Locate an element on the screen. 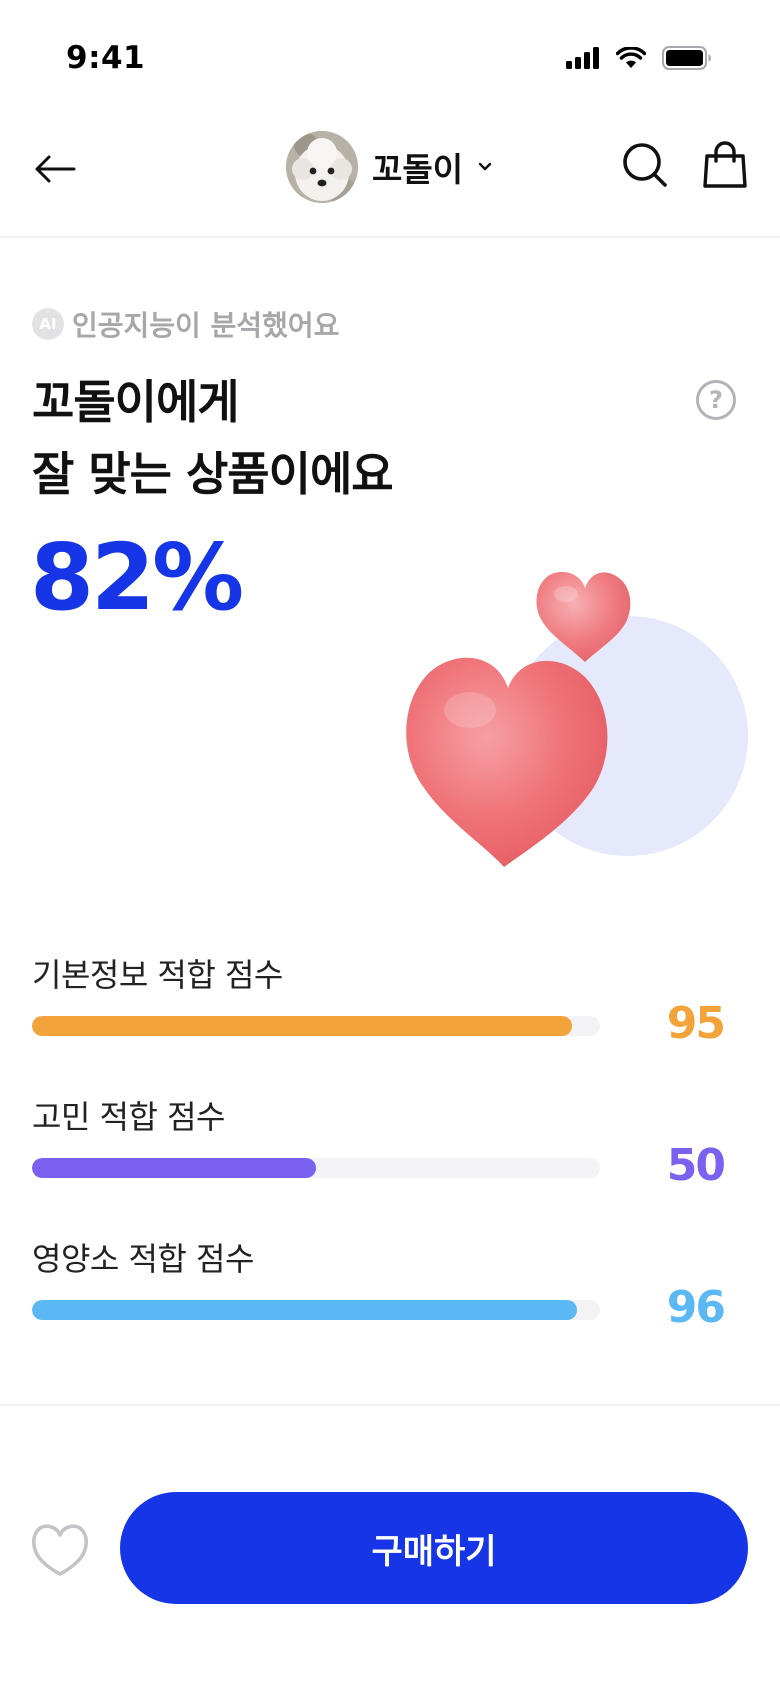 The width and height of the screenshot is (780, 1702). cart-button is located at coordinates (725, 165).